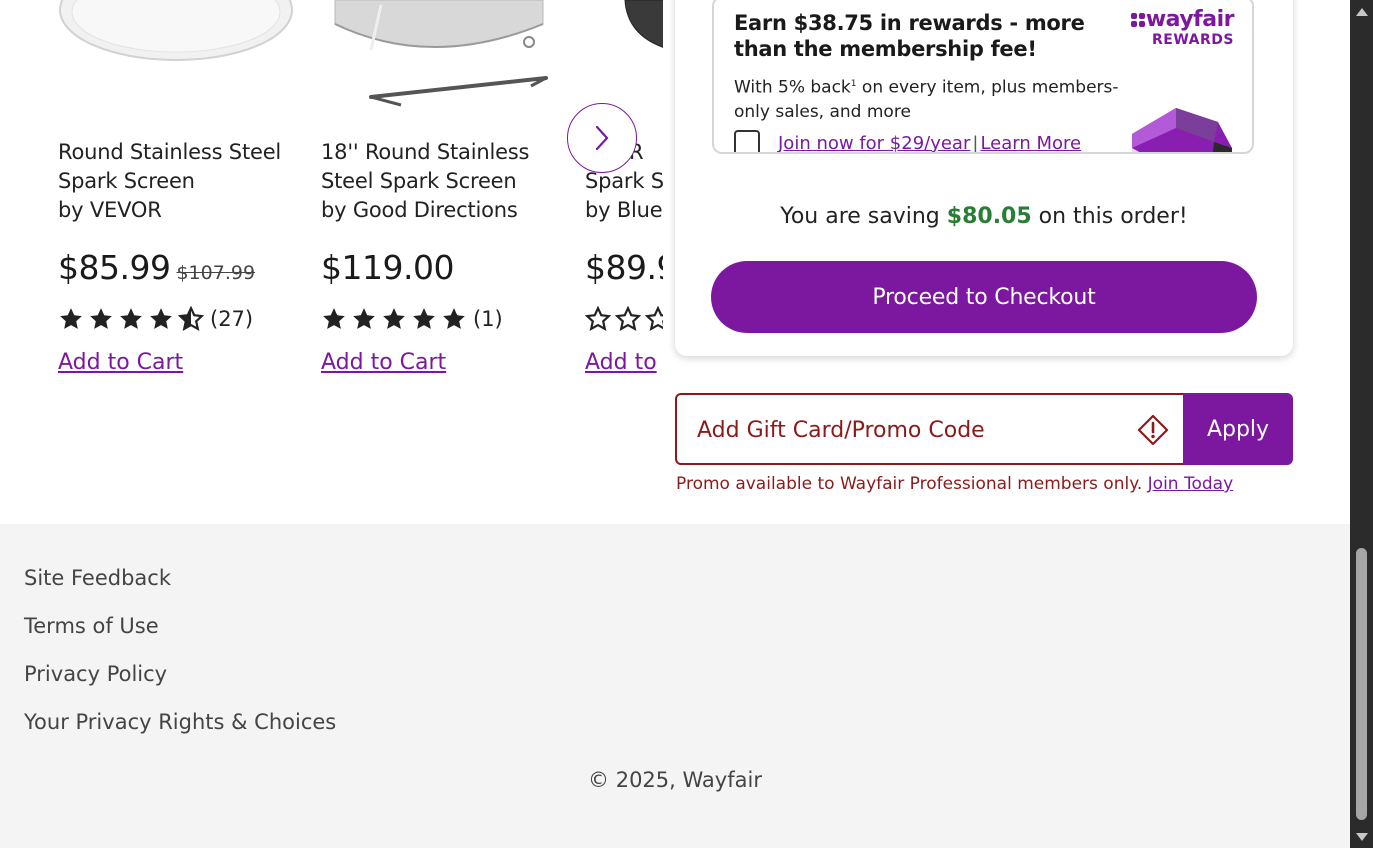 This screenshot has height=848, width=1373. What do you see at coordinates (984, 297) in the screenshot?
I see `proceed-to-checkout-button: Proceed to Checkout` at bounding box center [984, 297].